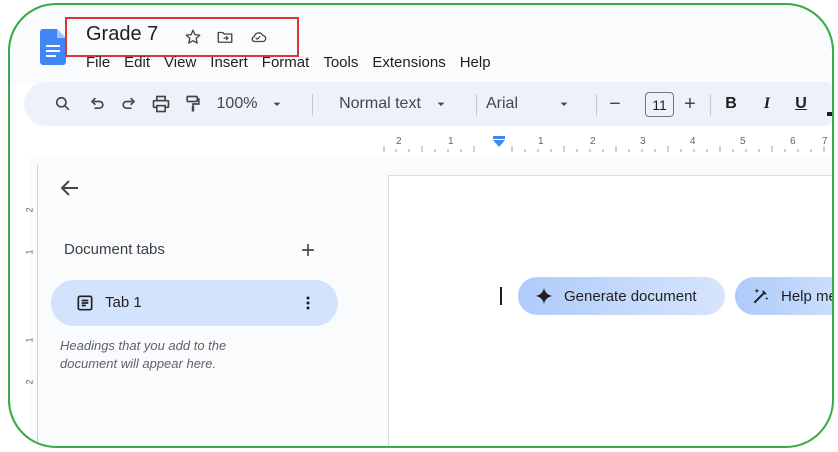  Describe the element at coordinates (31, 305) in the screenshot. I see `vertical-ruler: 2 1 1 2` at that location.